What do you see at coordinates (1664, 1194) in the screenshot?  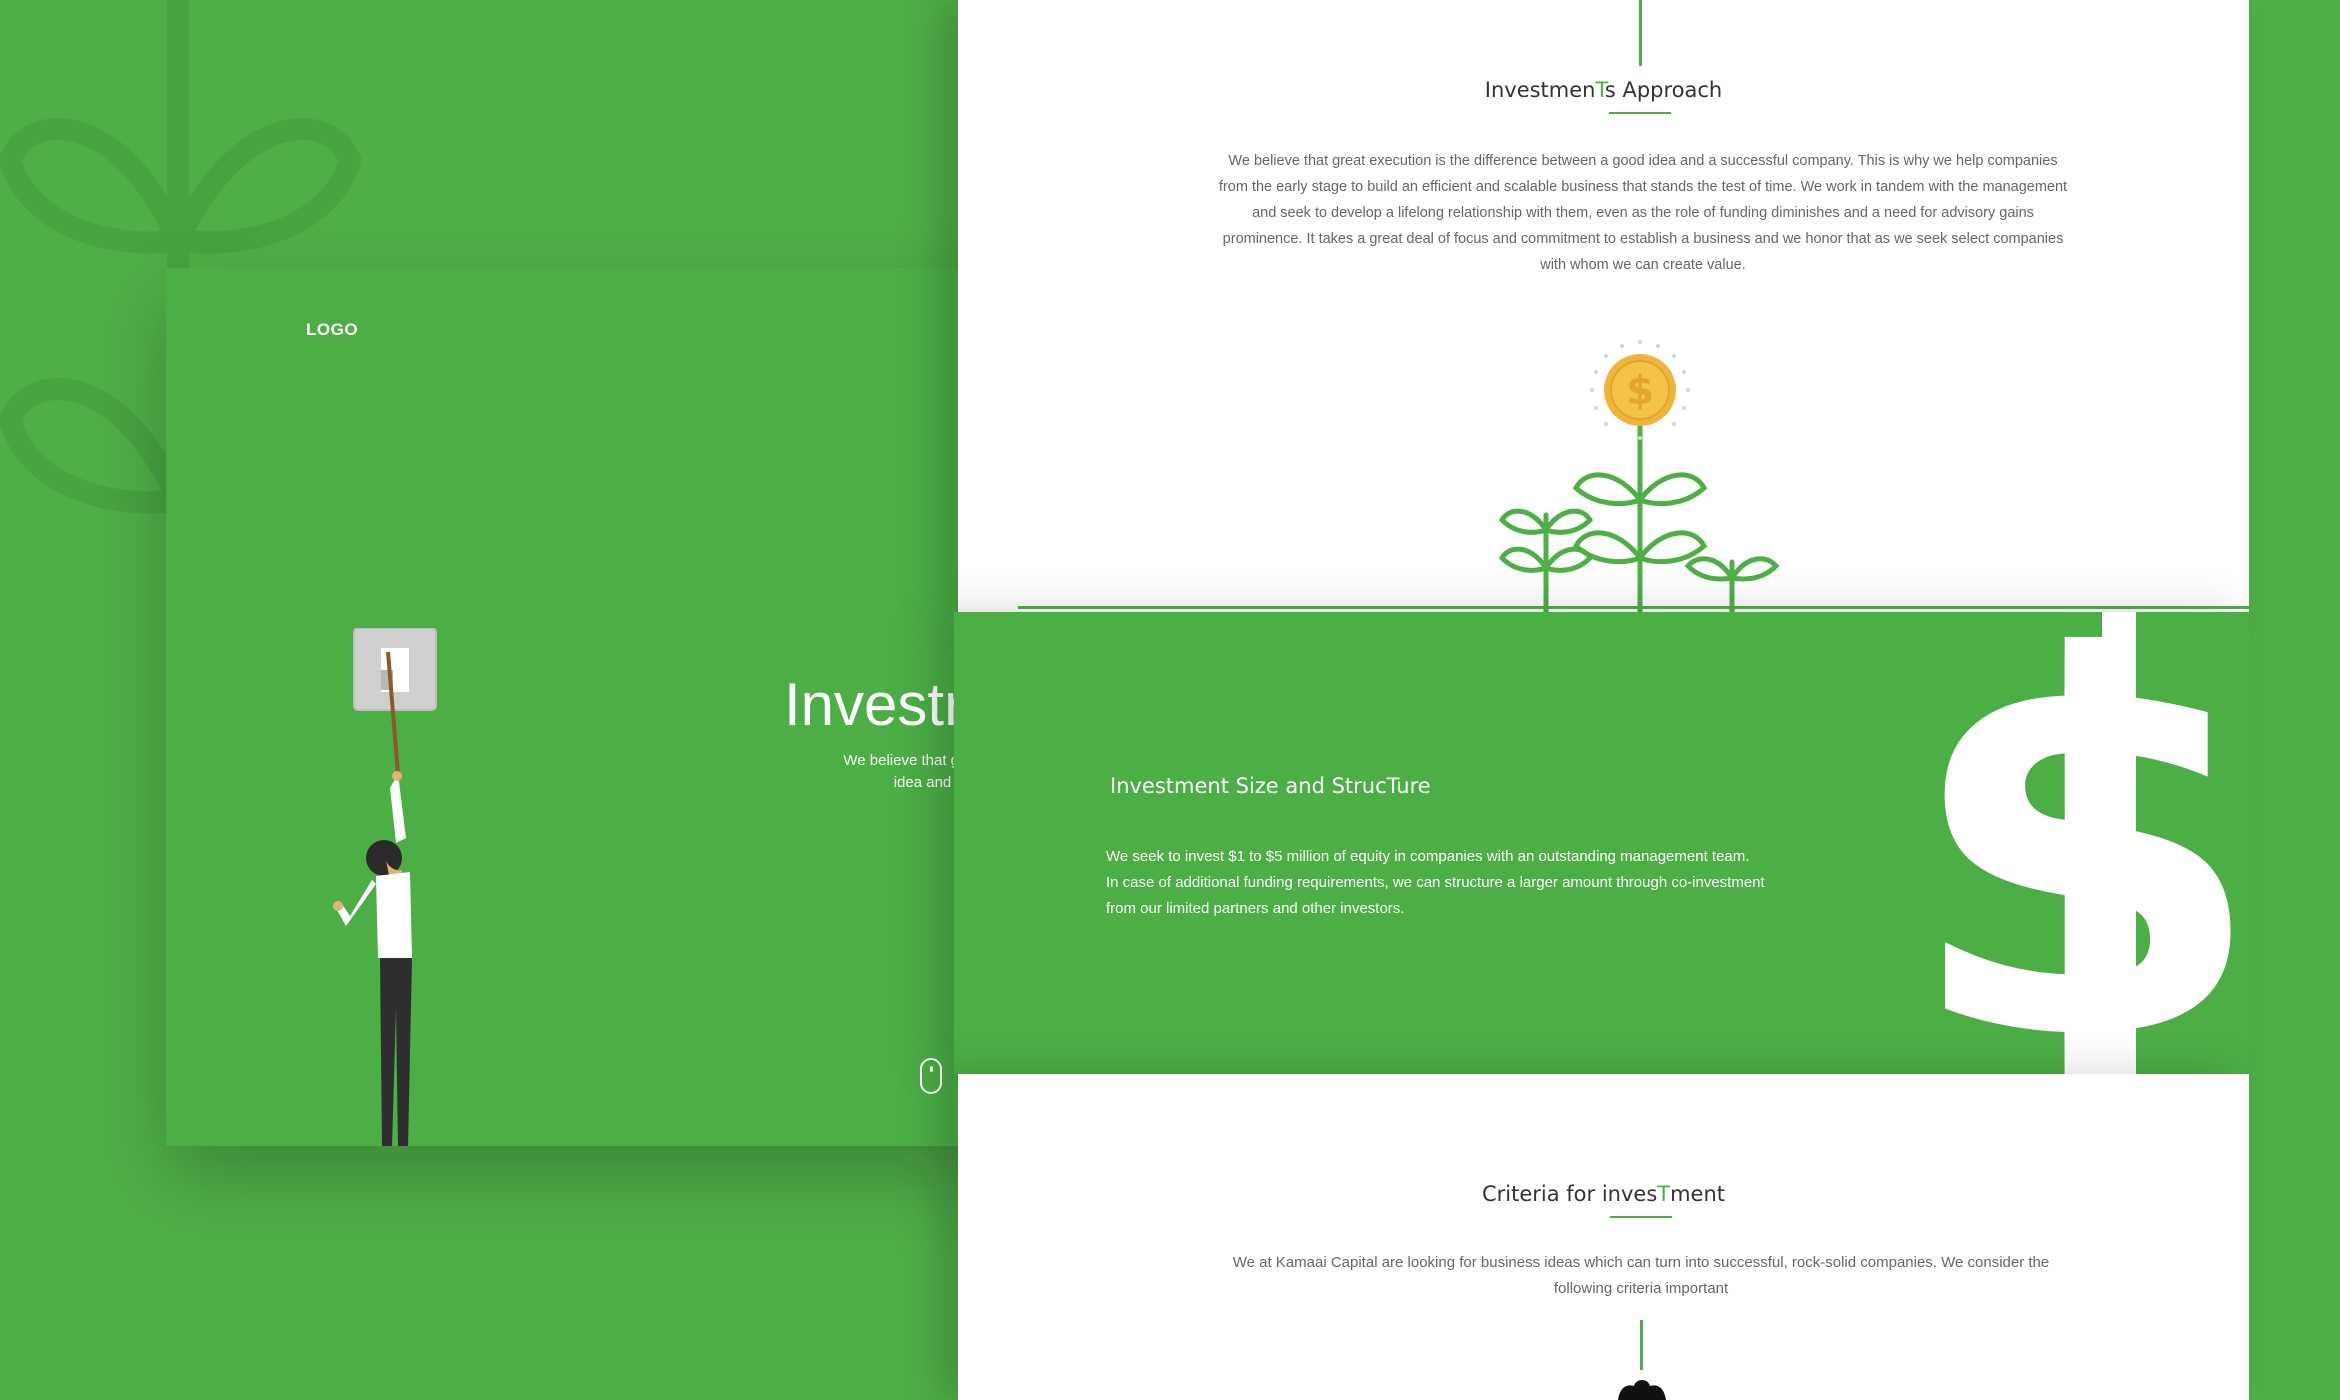 I see `criteria-title-accent: T` at bounding box center [1664, 1194].